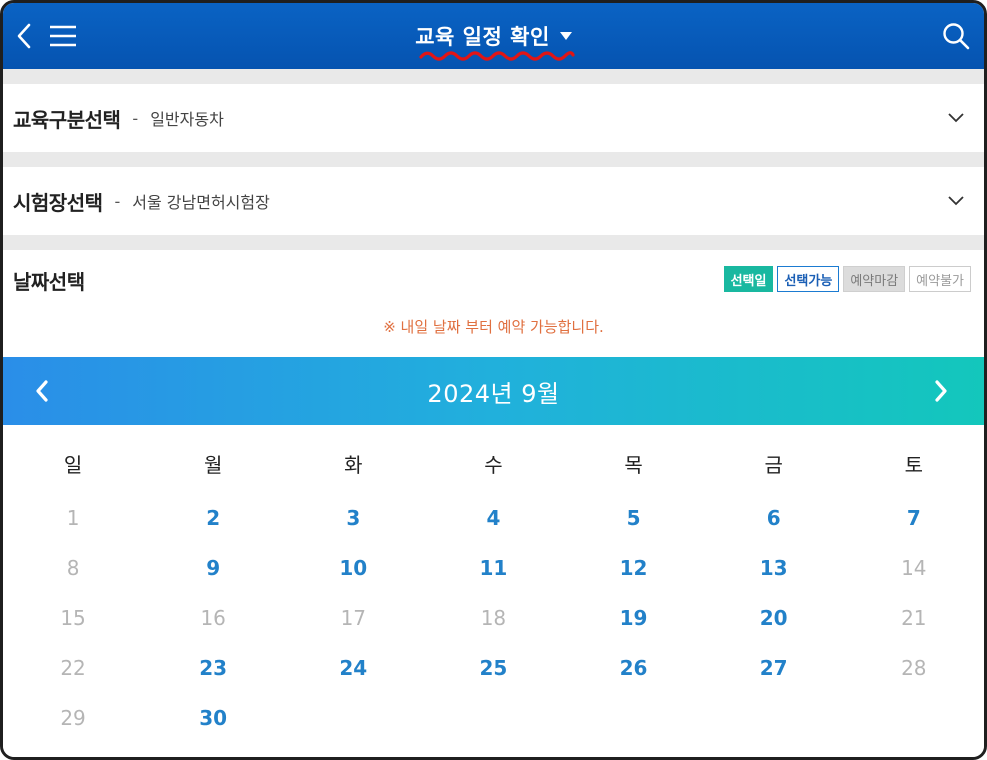 The image size is (987, 760). What do you see at coordinates (565, 36) in the screenshot?
I see `caret-down-icon` at bounding box center [565, 36].